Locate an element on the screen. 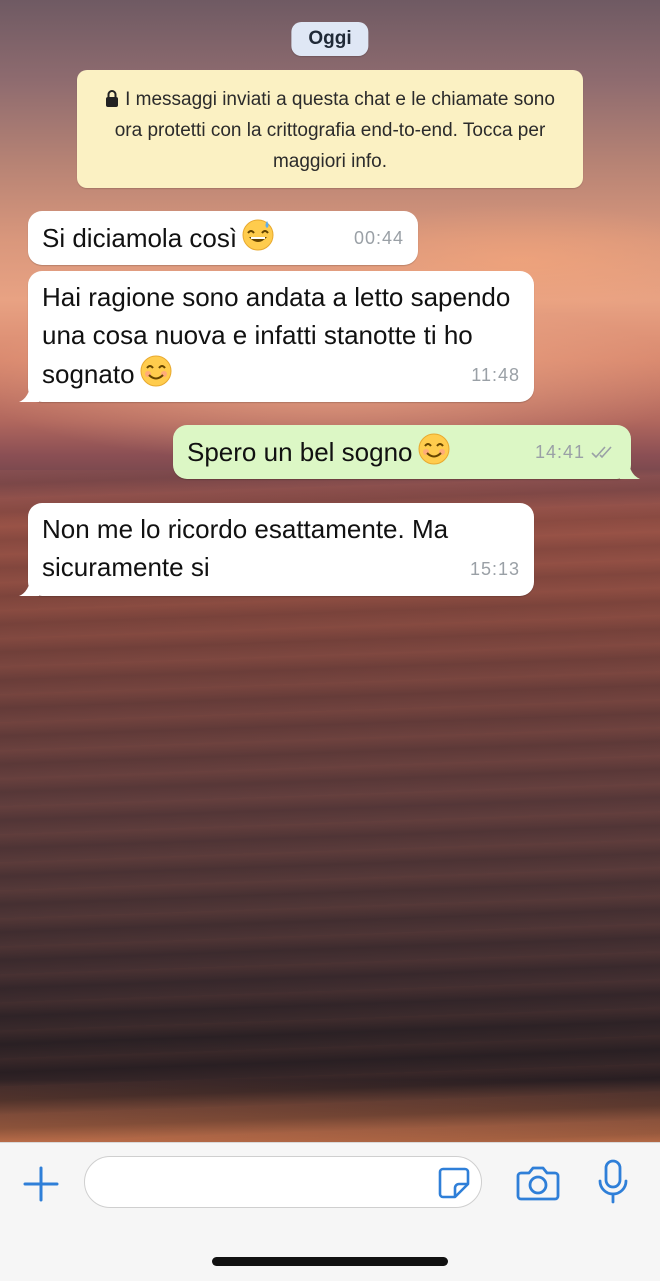 The width and height of the screenshot is (660, 1281). message-bubble-incoming: Si diciamola così 00:44 is located at coordinates (223, 238).